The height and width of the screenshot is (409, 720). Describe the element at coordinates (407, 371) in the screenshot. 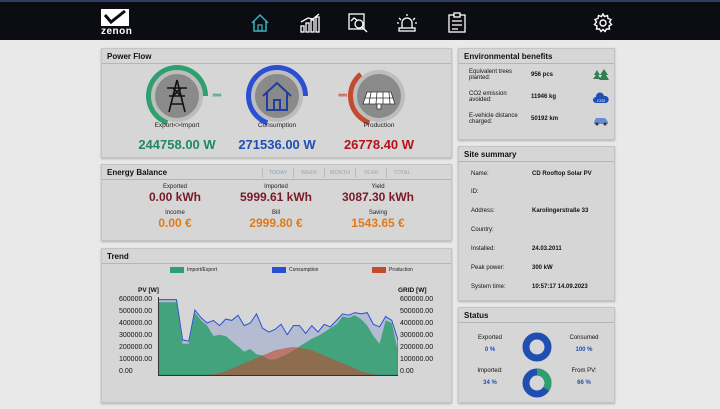

I see `right-tick-label: 0.00` at that location.